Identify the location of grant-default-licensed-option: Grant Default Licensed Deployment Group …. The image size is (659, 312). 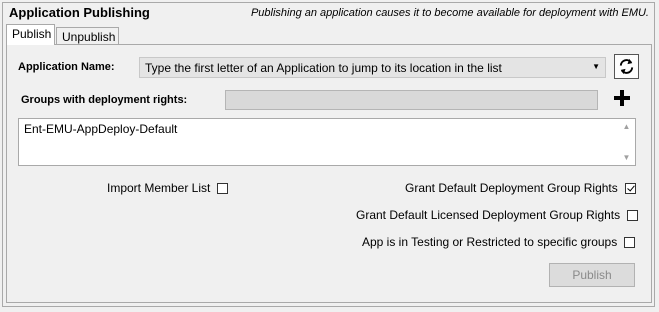
(497, 215).